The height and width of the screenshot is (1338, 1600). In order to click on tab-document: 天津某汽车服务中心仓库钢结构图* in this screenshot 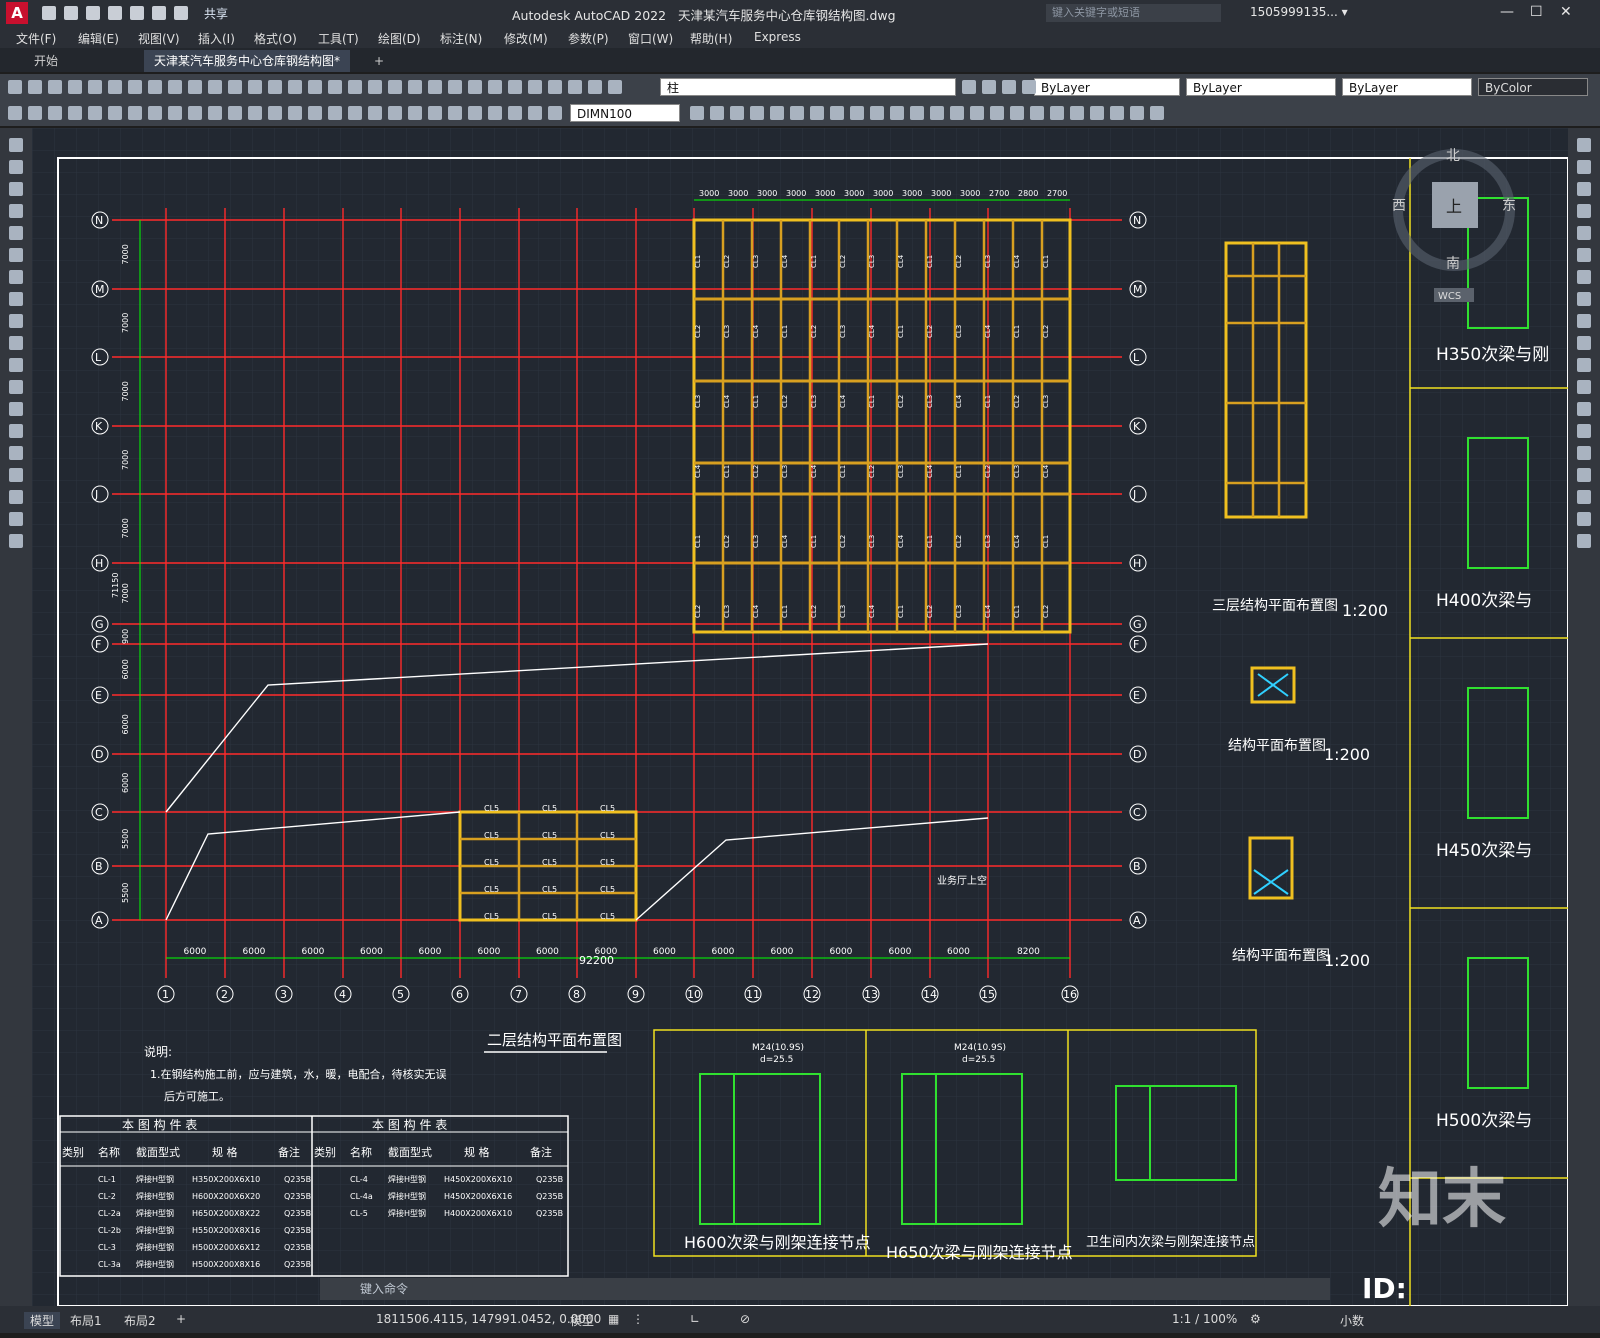, I will do `click(247, 61)`.